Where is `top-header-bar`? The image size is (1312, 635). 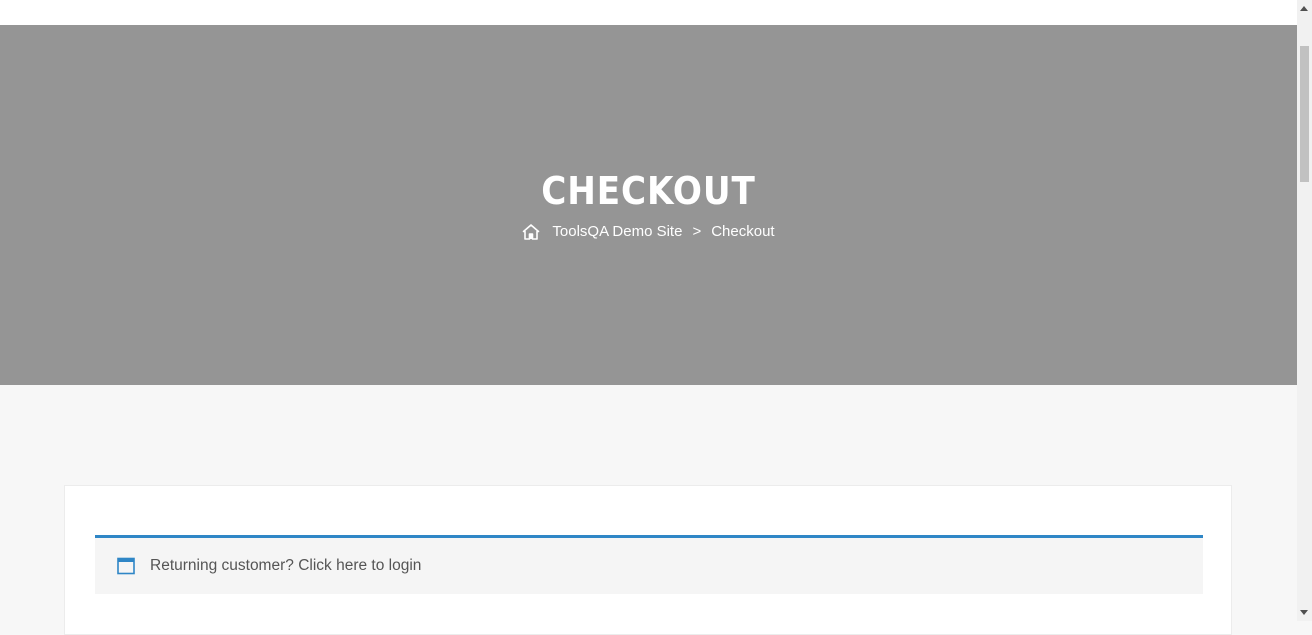
top-header-bar is located at coordinates (648, 12).